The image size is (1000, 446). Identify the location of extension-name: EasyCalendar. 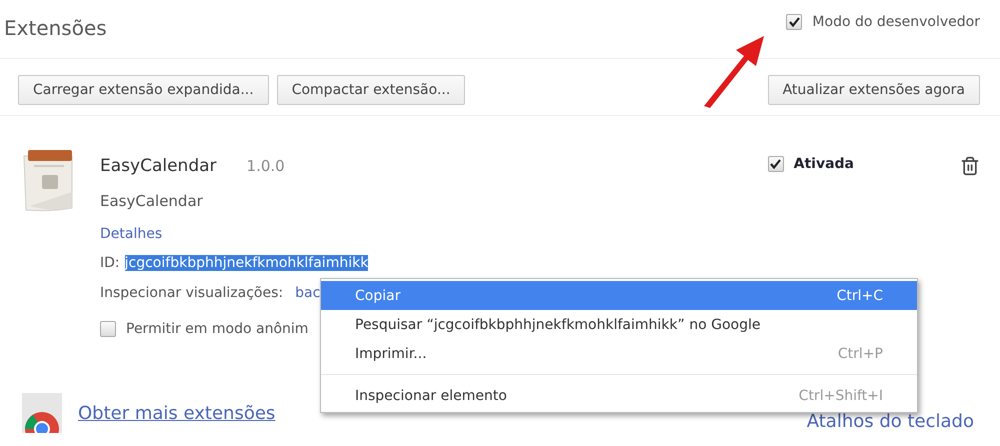
(158, 166).